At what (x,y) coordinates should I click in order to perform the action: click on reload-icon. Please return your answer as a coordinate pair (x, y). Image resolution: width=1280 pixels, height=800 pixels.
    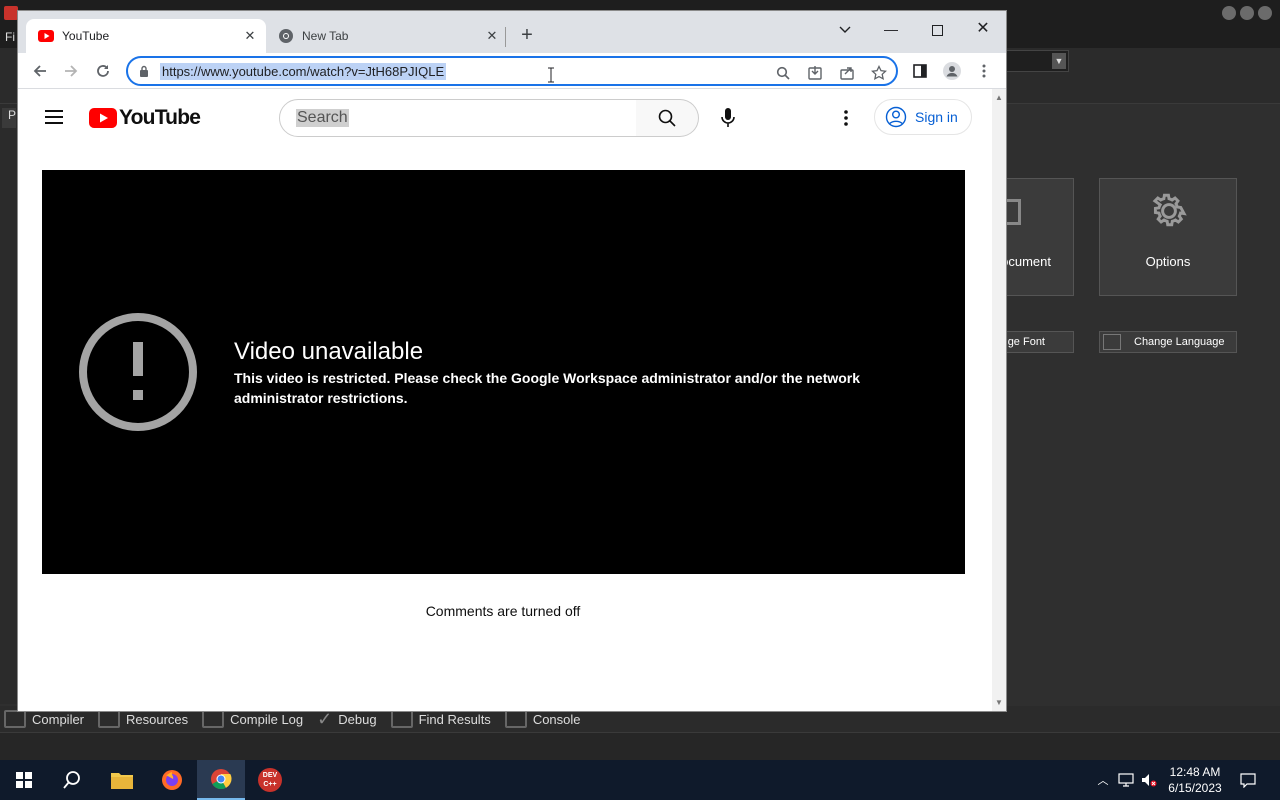
    Looking at the image, I should click on (103, 71).